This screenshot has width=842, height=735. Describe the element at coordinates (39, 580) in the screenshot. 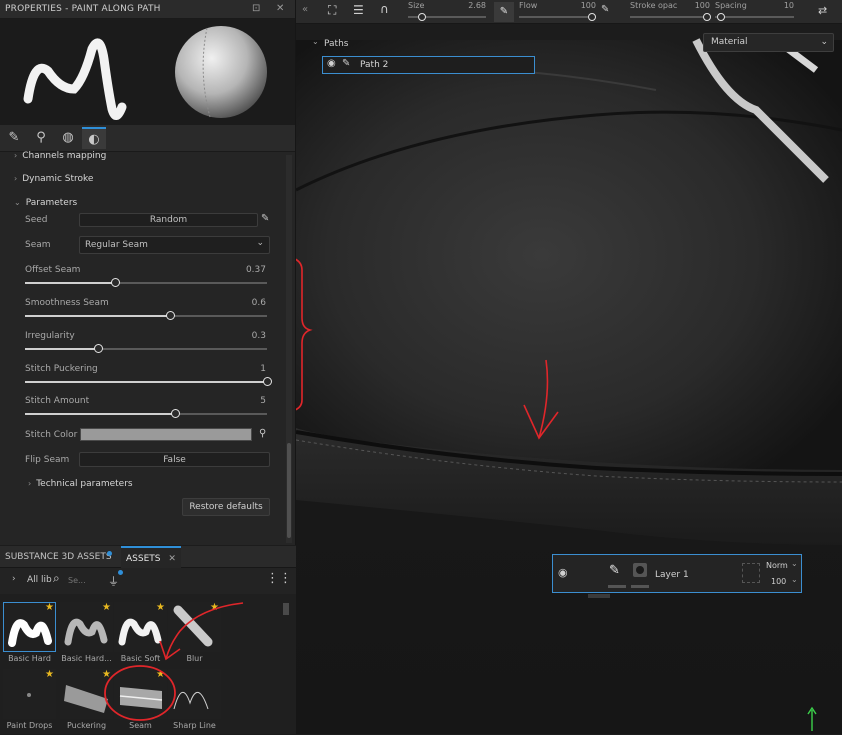

I see `library-location: All lib` at that location.